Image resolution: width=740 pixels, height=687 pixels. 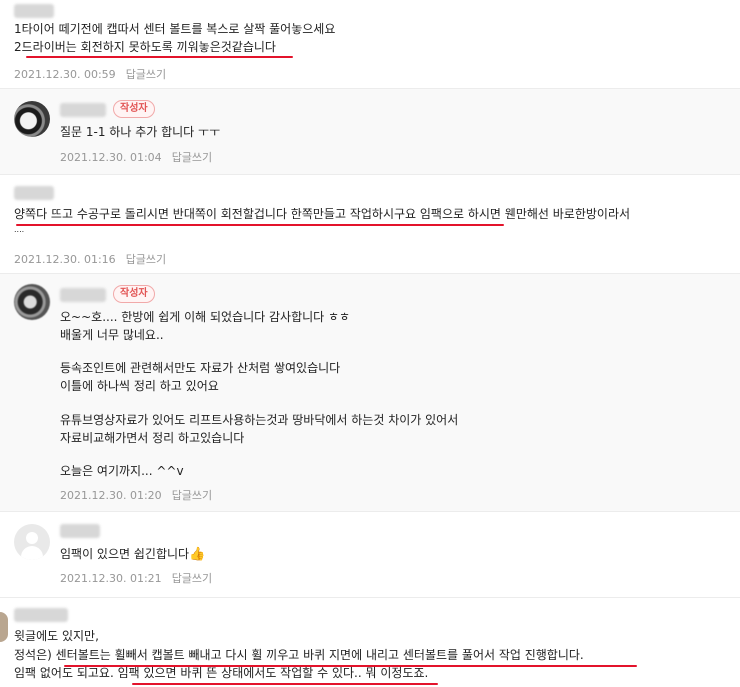 I want to click on comment-line: 임팩이 있으면 쉽긴합니다👍, so click(x=132, y=554).